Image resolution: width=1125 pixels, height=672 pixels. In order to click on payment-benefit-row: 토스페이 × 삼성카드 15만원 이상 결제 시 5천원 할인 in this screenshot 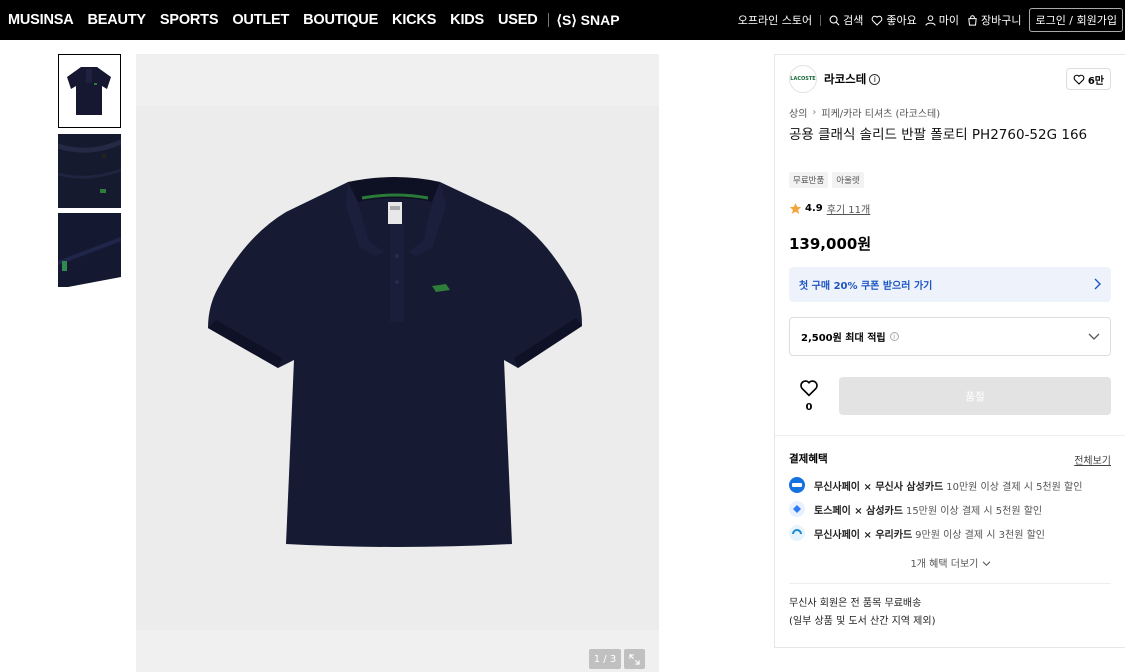, I will do `click(915, 509)`.